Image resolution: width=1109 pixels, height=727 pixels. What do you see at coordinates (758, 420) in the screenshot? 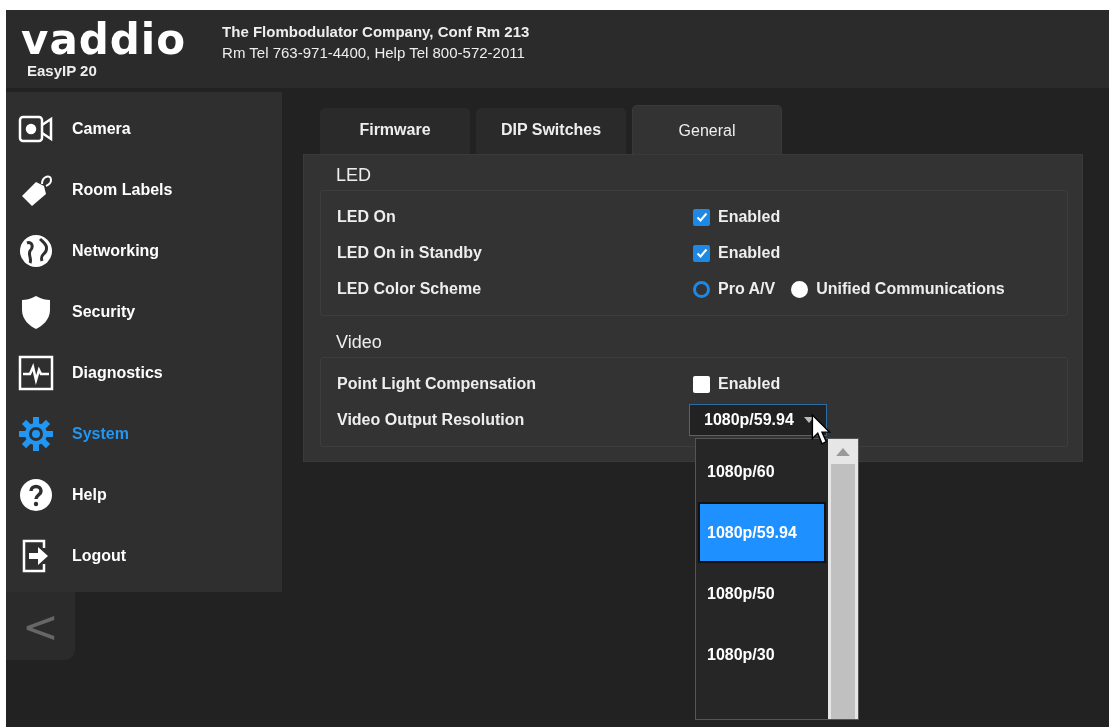
I see `resolution-dropdown: 1080p/59.94` at bounding box center [758, 420].